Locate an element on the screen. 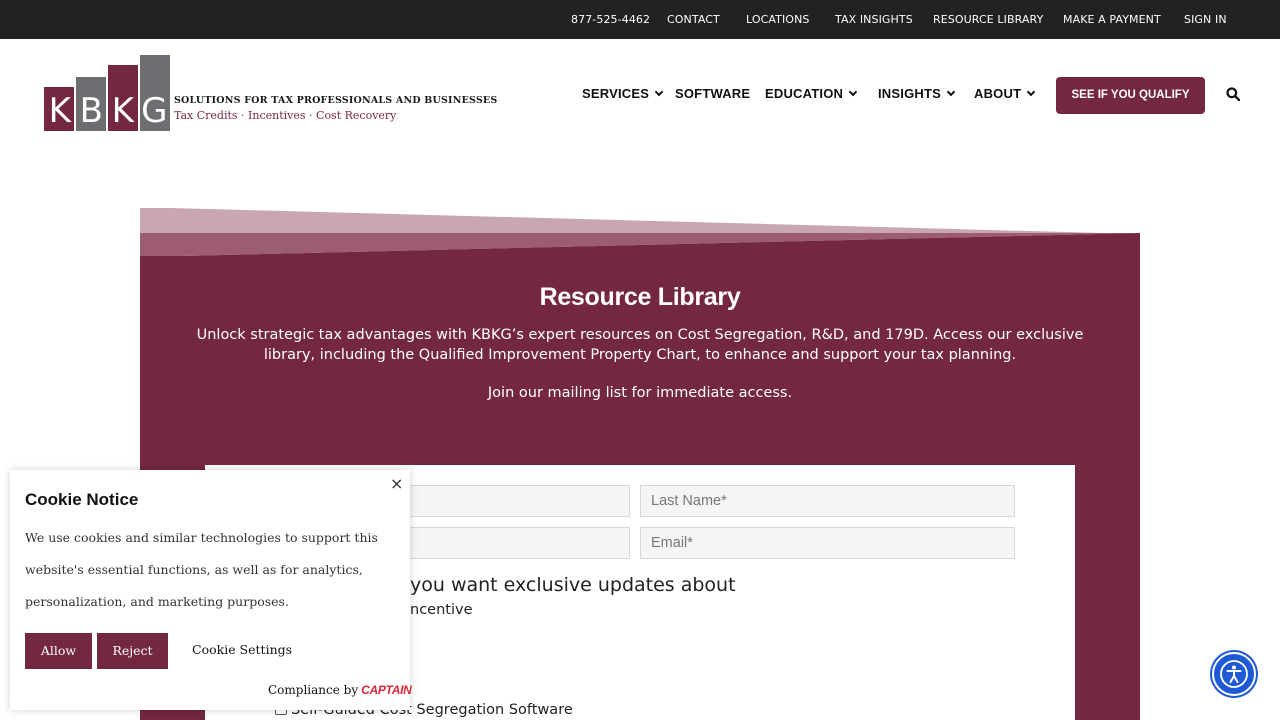 Image resolution: width=1280 pixels, height=720 pixels. cookie-title: Cookie Notice is located at coordinates (82, 499).